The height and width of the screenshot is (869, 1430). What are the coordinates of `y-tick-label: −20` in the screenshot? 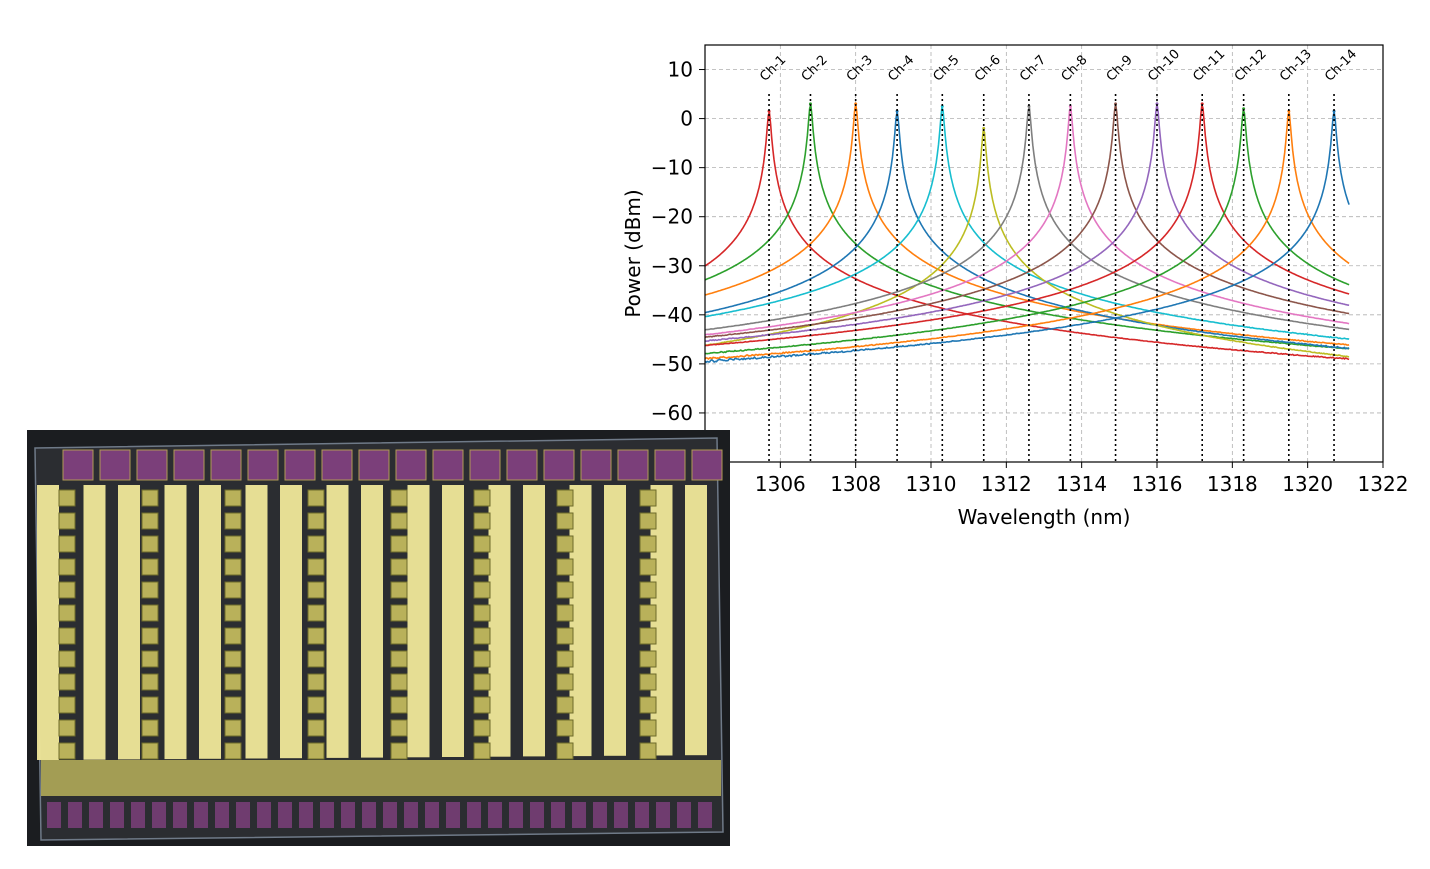 It's located at (672, 217).